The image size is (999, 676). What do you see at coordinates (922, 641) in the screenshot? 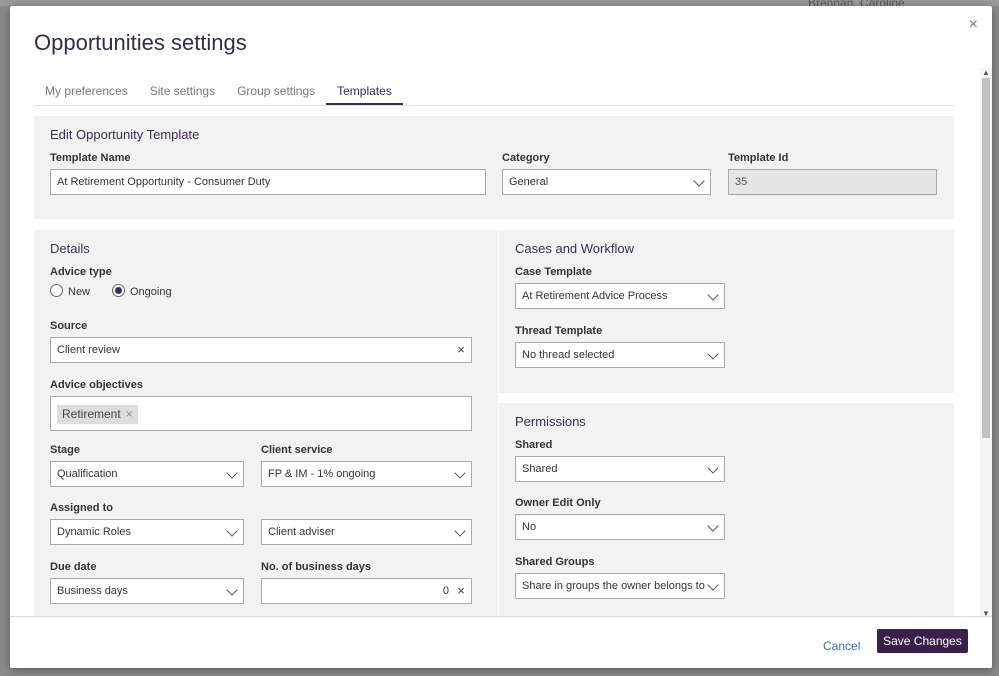
I see `save-changes-button: Save Changes` at bounding box center [922, 641].